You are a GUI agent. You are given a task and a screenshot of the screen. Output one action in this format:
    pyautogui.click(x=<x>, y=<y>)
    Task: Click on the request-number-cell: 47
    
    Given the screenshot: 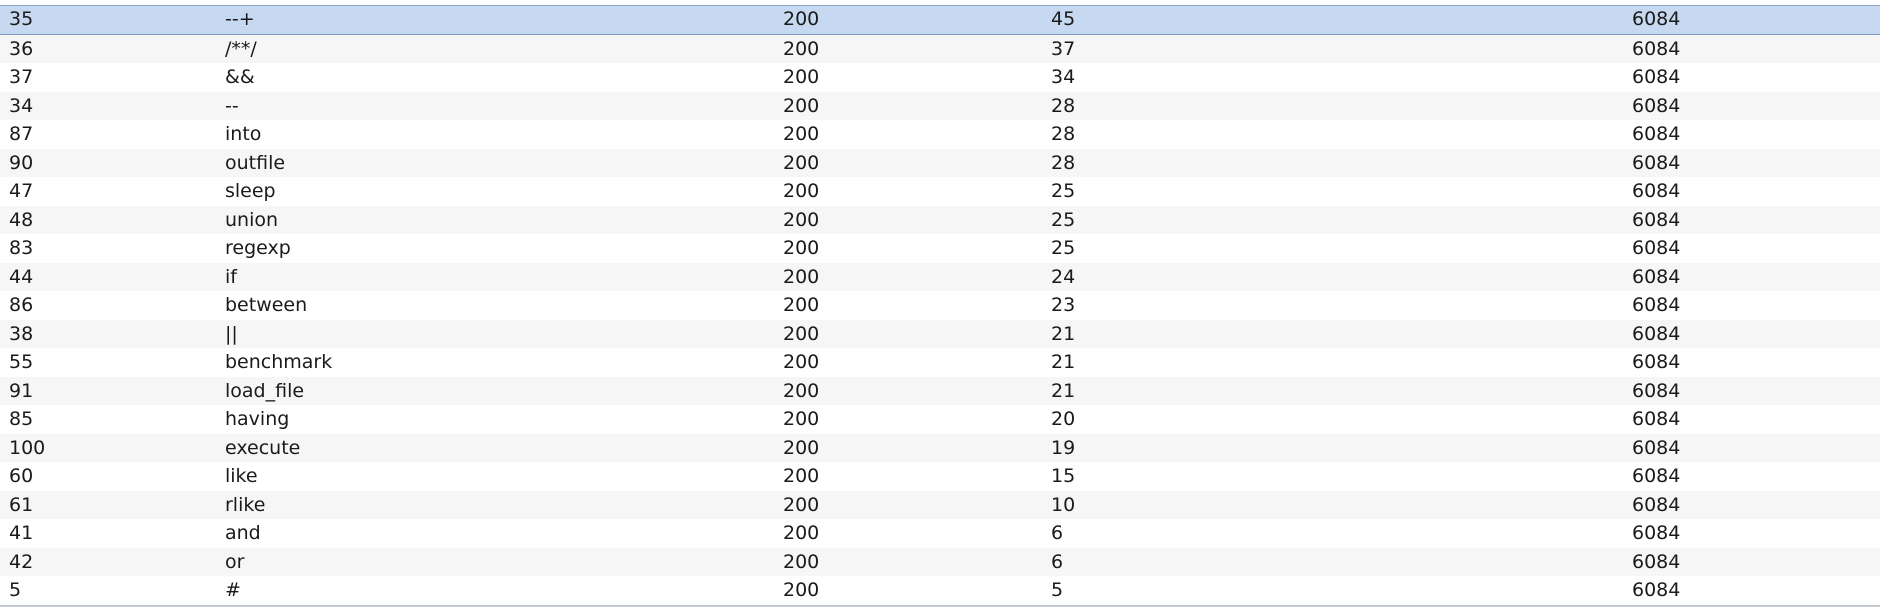 What is the action you would take?
    pyautogui.click(x=21, y=191)
    